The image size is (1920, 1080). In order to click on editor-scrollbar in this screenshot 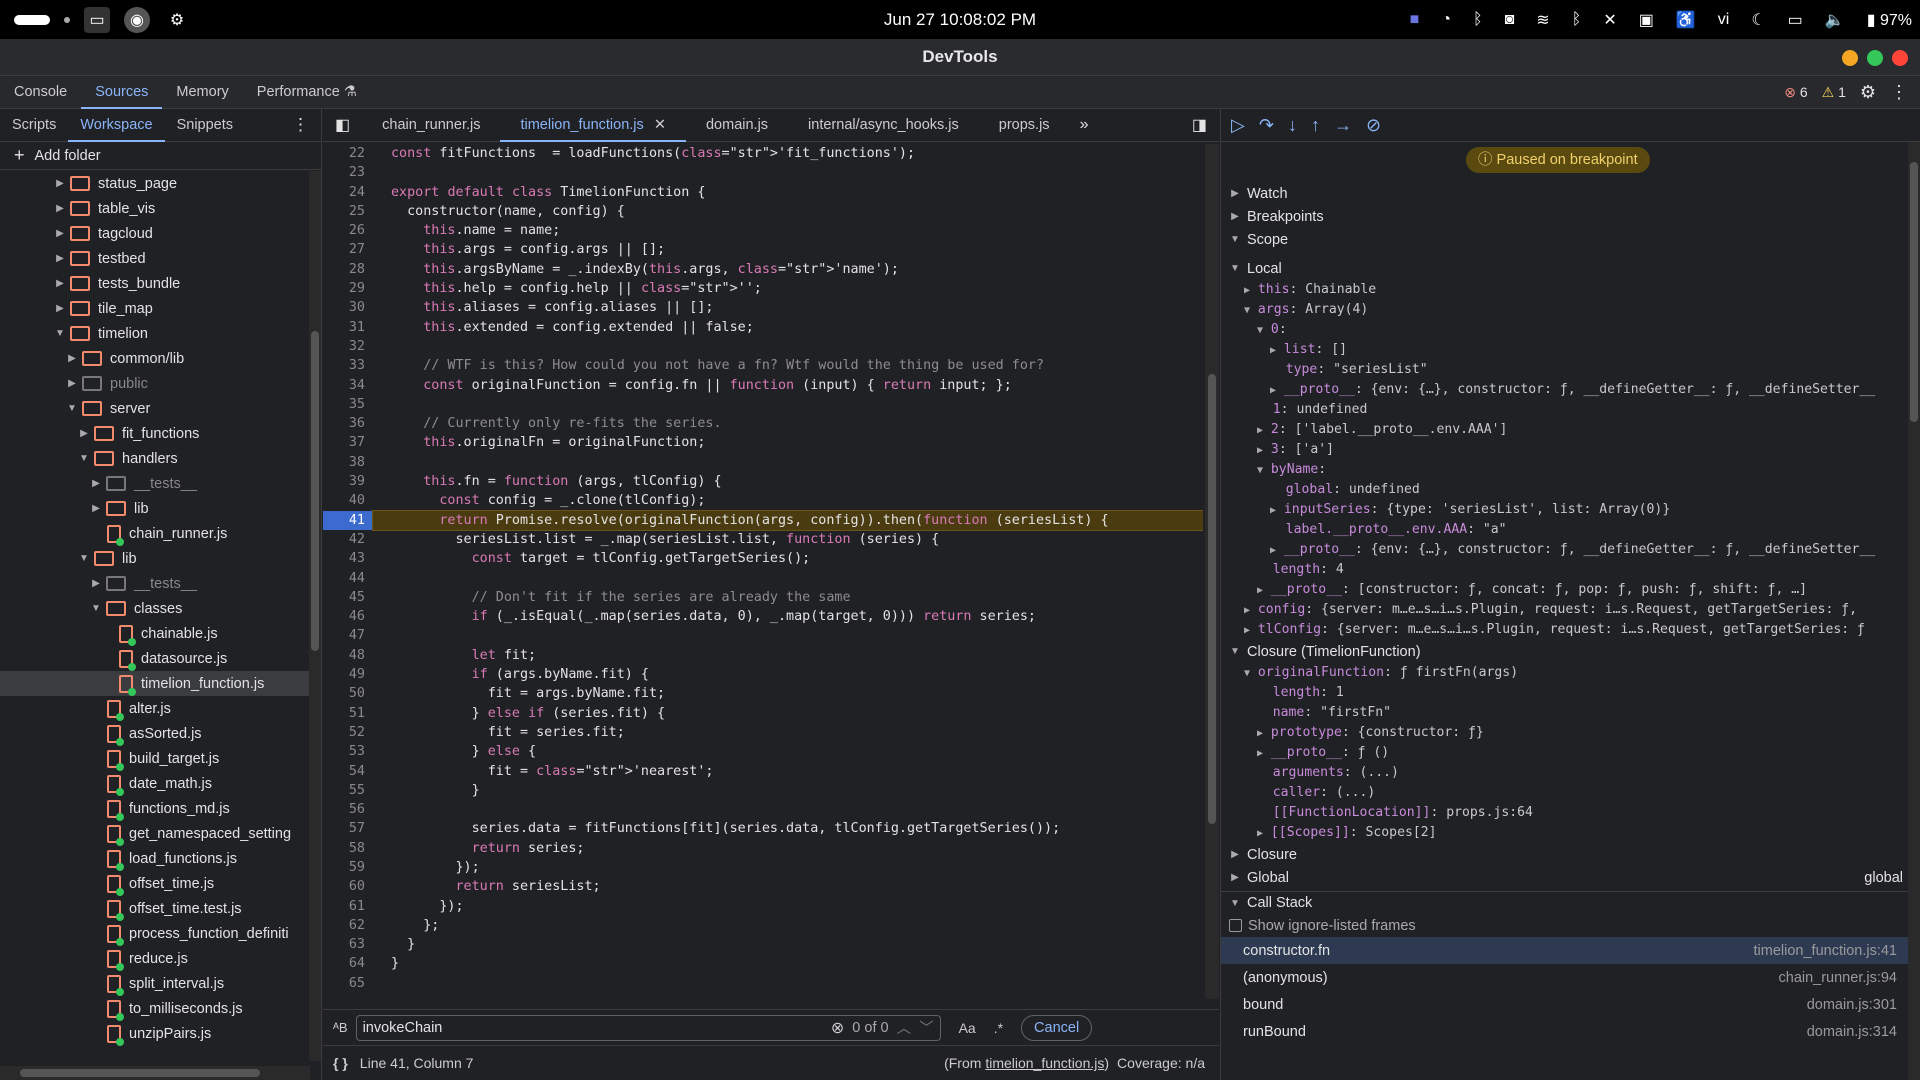, I will do `click(1212, 571)`.